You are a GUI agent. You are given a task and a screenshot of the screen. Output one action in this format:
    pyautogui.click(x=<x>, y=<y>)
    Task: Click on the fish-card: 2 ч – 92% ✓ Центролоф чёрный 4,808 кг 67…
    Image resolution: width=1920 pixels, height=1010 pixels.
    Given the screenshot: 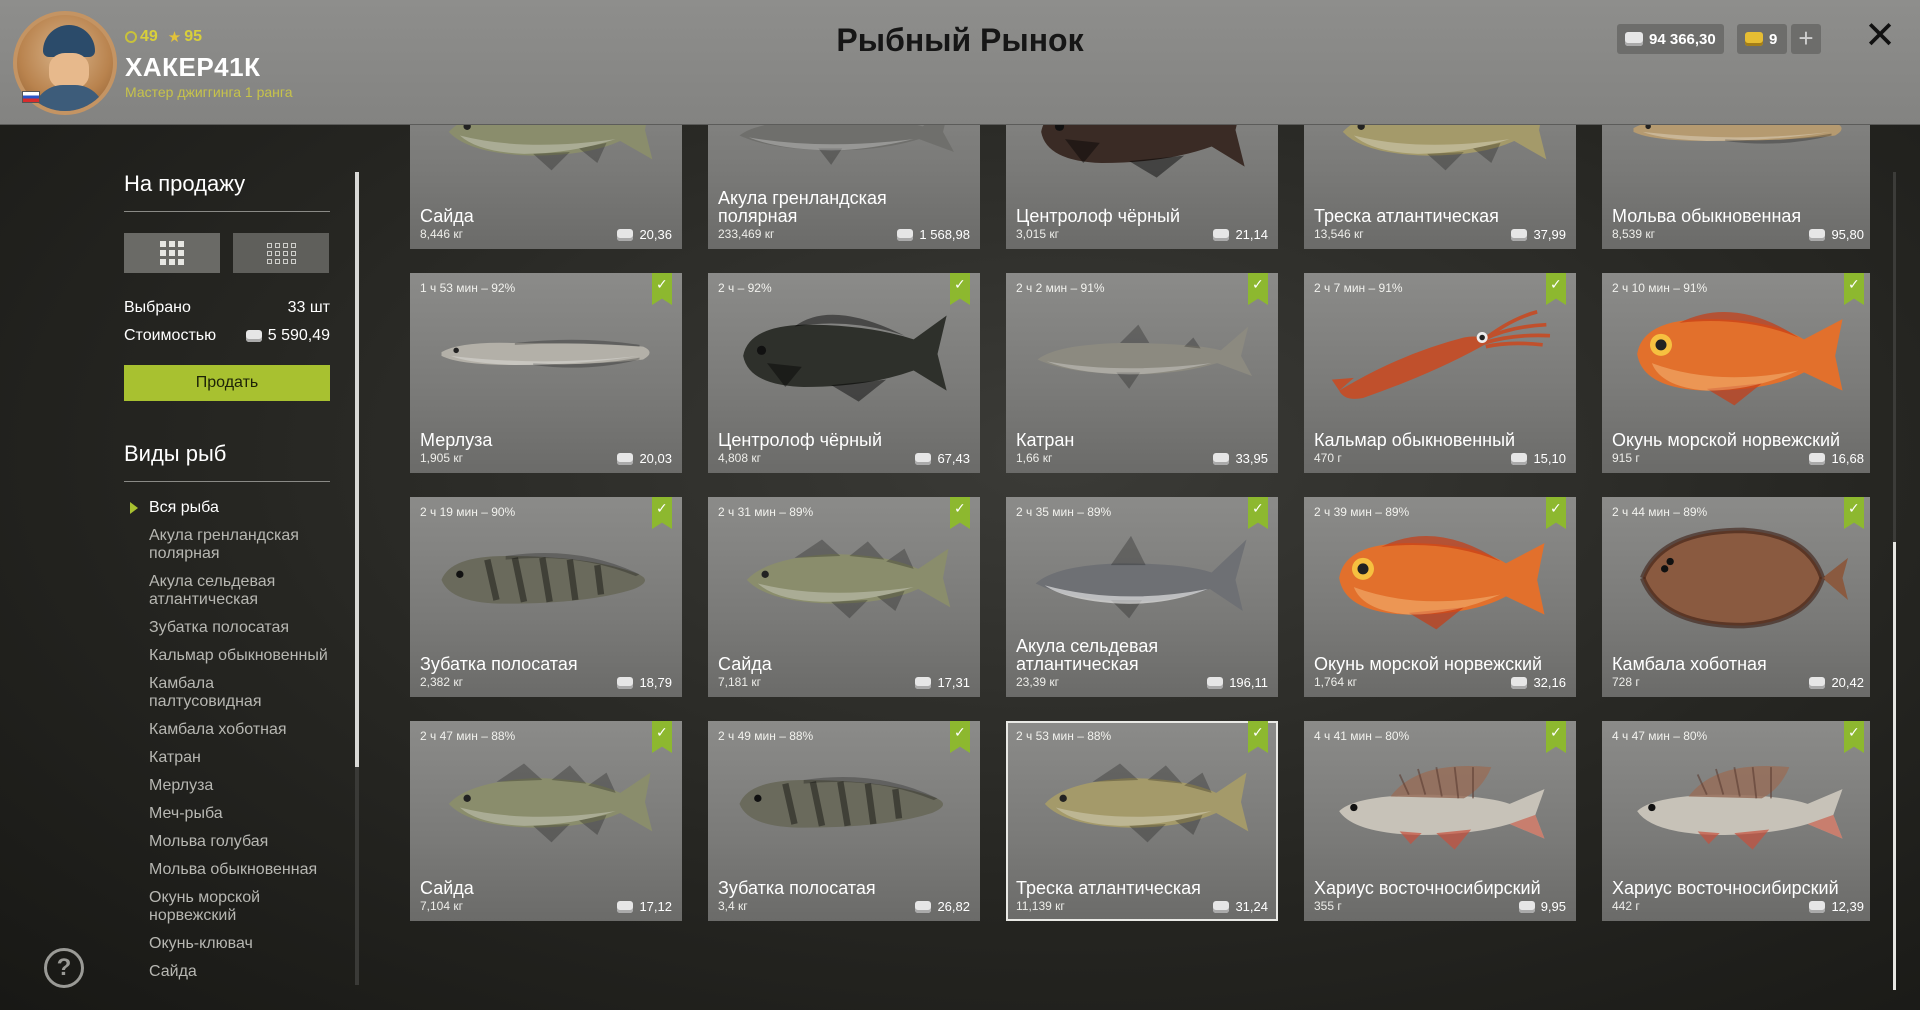 What is the action you would take?
    pyautogui.click(x=844, y=373)
    